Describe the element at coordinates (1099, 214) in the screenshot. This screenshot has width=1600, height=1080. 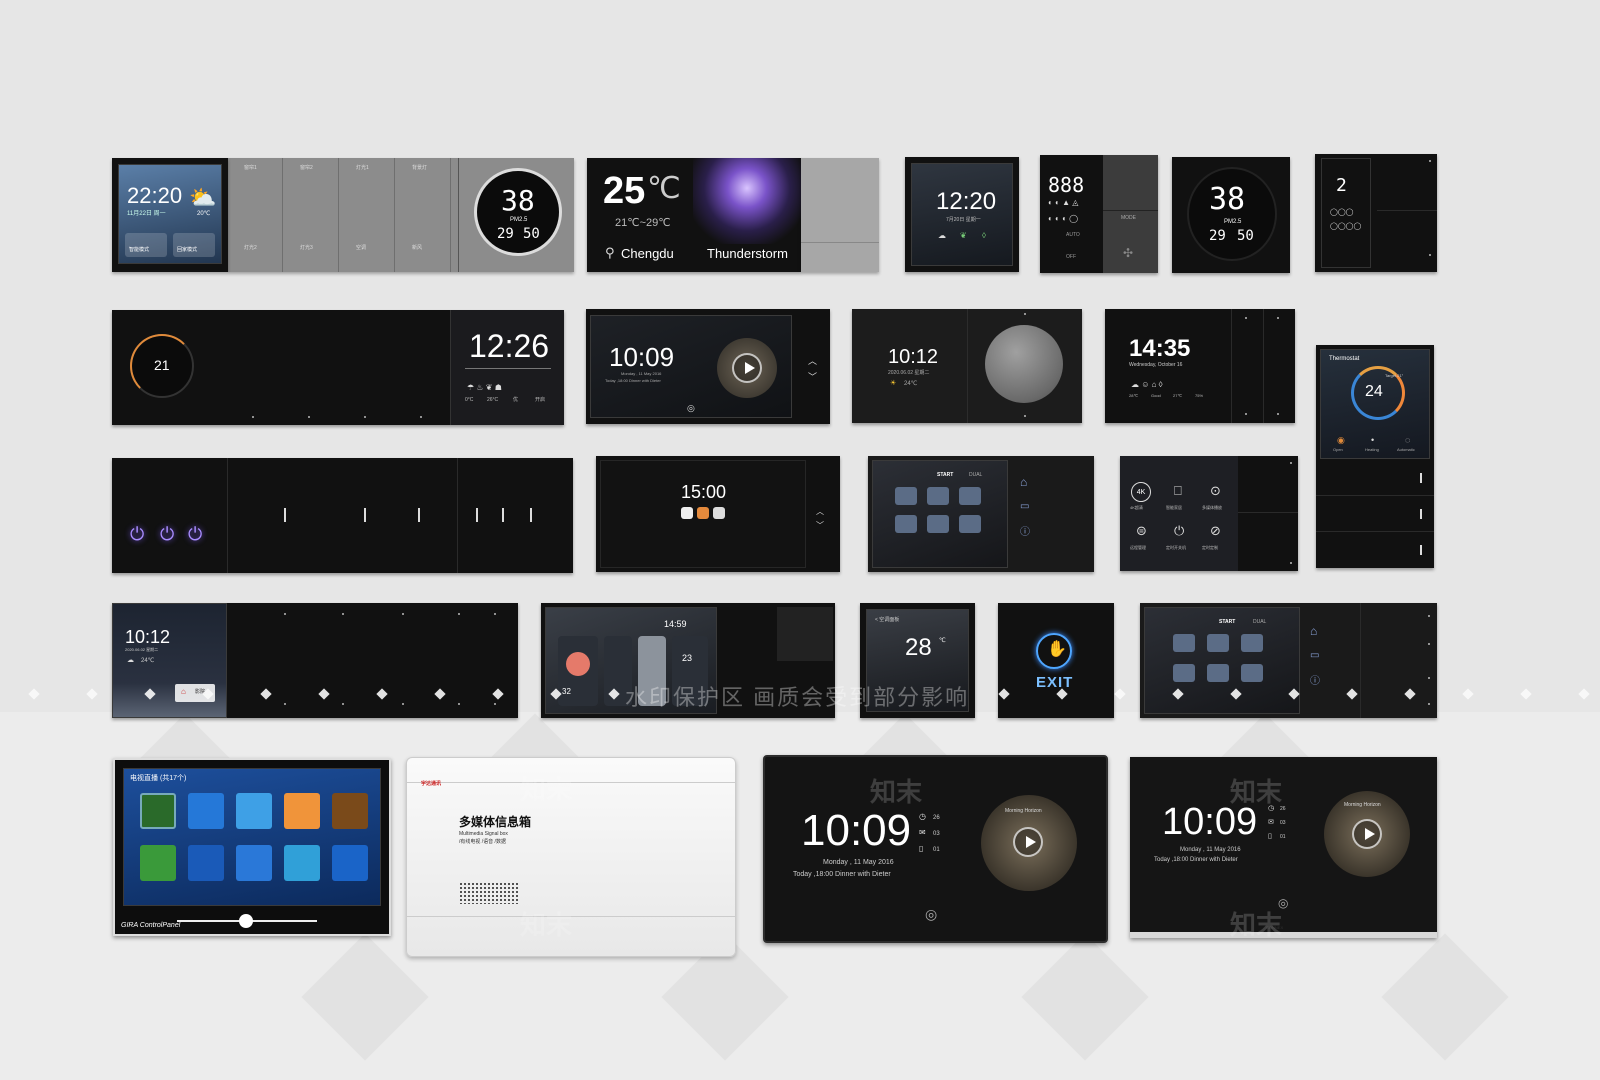
I see `ac-control-panel: 888 ◐ ◐ ▲ ◬ ◐ ◐ ◐ ◯ AUTO OFF MODE ✣` at that location.